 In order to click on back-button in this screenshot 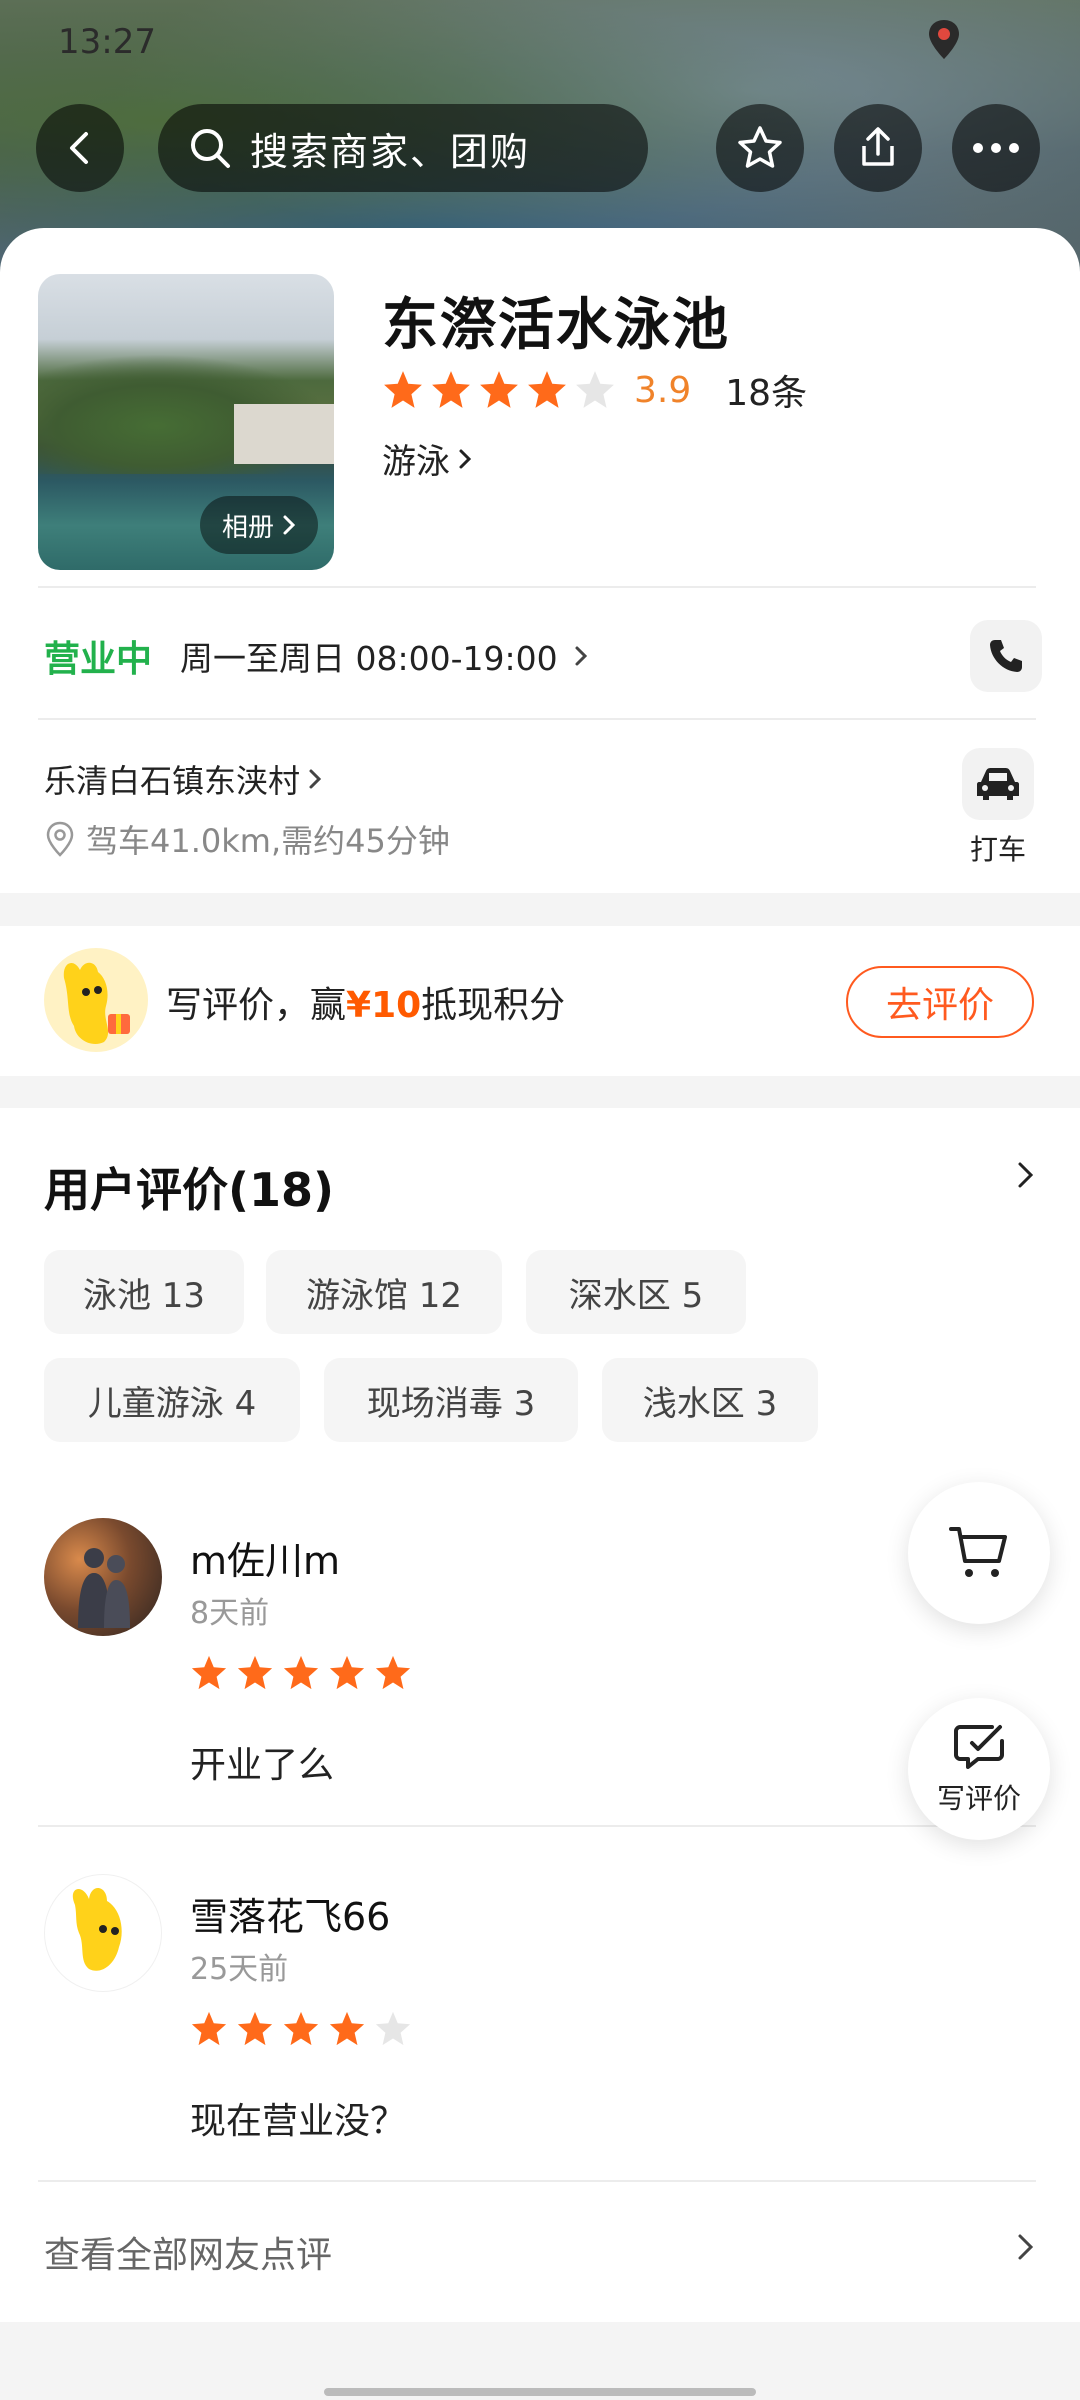, I will do `click(80, 148)`.